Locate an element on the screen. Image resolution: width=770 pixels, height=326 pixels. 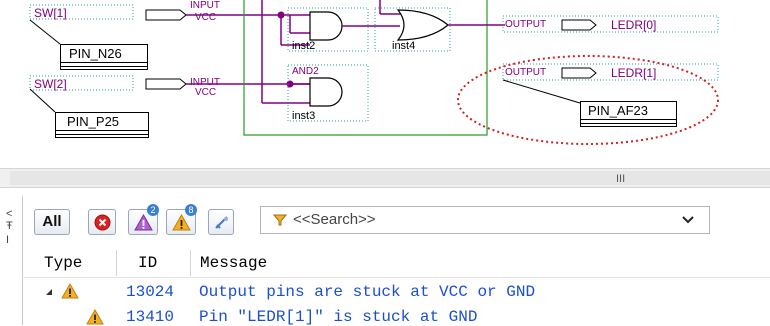
output-ledr0-symbol is located at coordinates (579, 25).